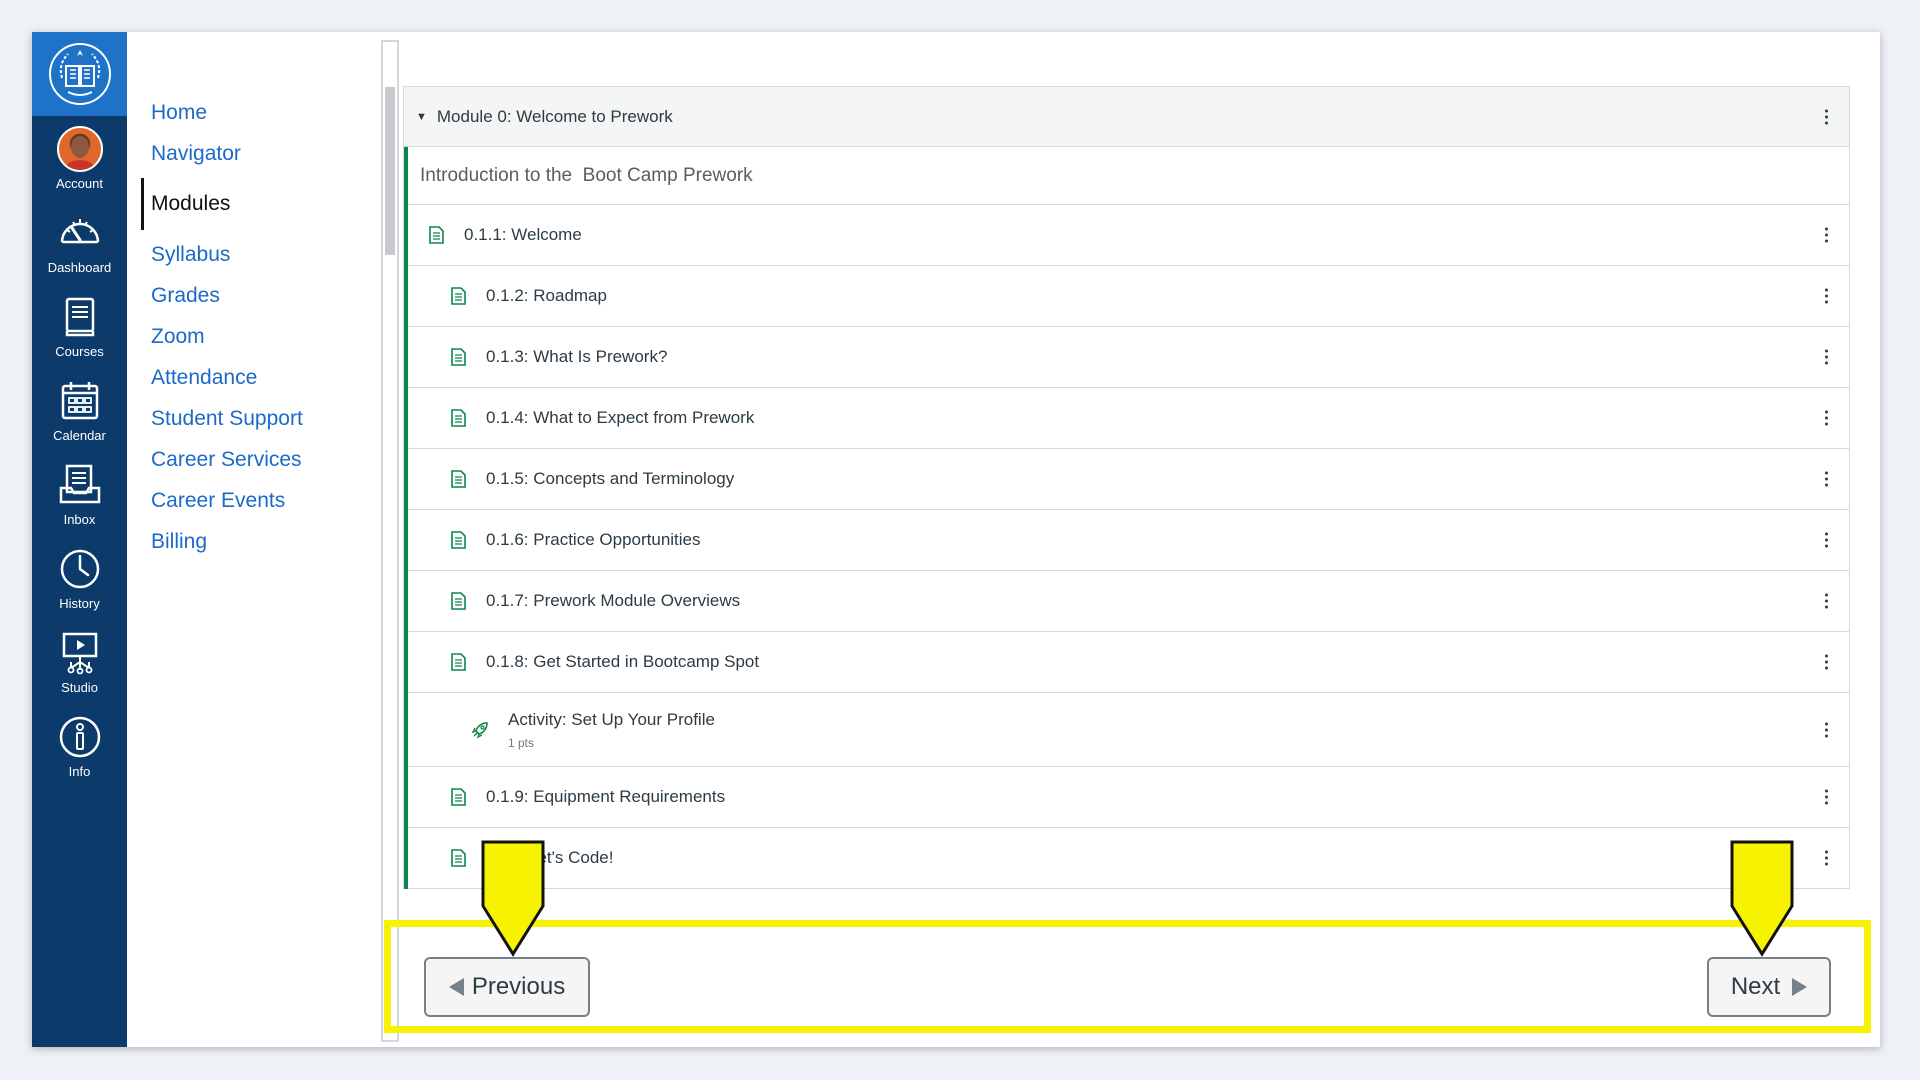 This screenshot has height=1080, width=1920. Describe the element at coordinates (554, 116) in the screenshot. I see `module-title: Module 0: Welcome to Prework` at that location.